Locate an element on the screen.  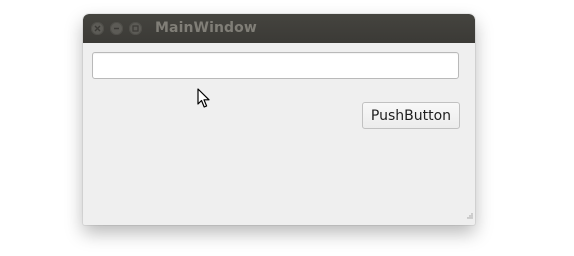
close-icon is located at coordinates (97, 28).